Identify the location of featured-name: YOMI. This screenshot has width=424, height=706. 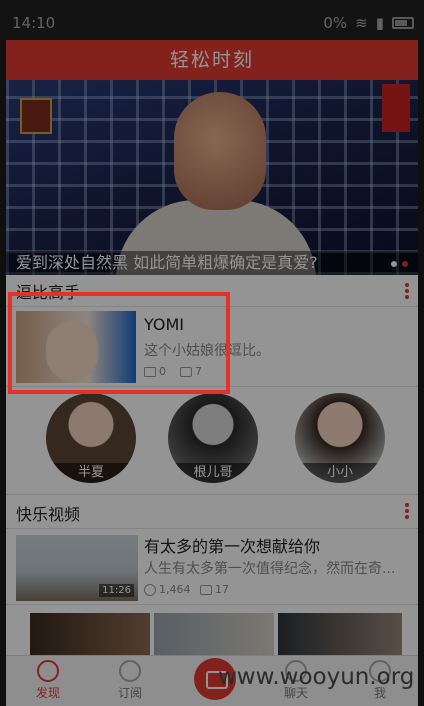
(164, 324).